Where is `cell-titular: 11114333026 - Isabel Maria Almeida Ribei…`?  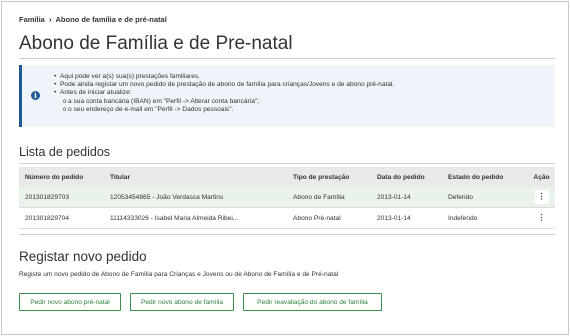 cell-titular: 11114333026 - Isabel Maria Almeida Ribei… is located at coordinates (174, 218).